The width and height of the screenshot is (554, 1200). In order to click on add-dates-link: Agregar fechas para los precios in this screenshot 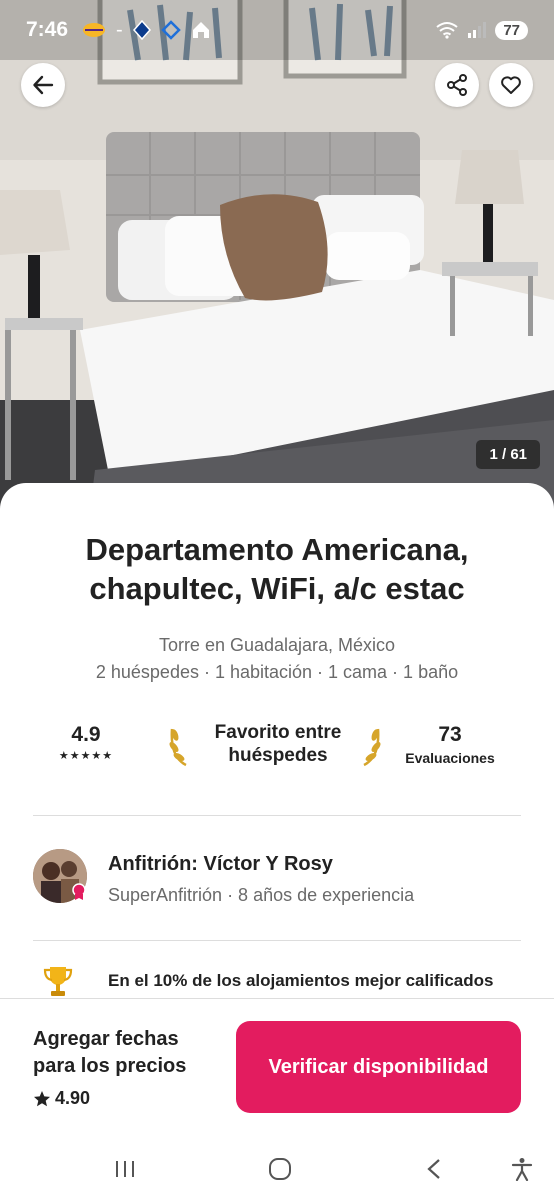, I will do `click(128, 1053)`.